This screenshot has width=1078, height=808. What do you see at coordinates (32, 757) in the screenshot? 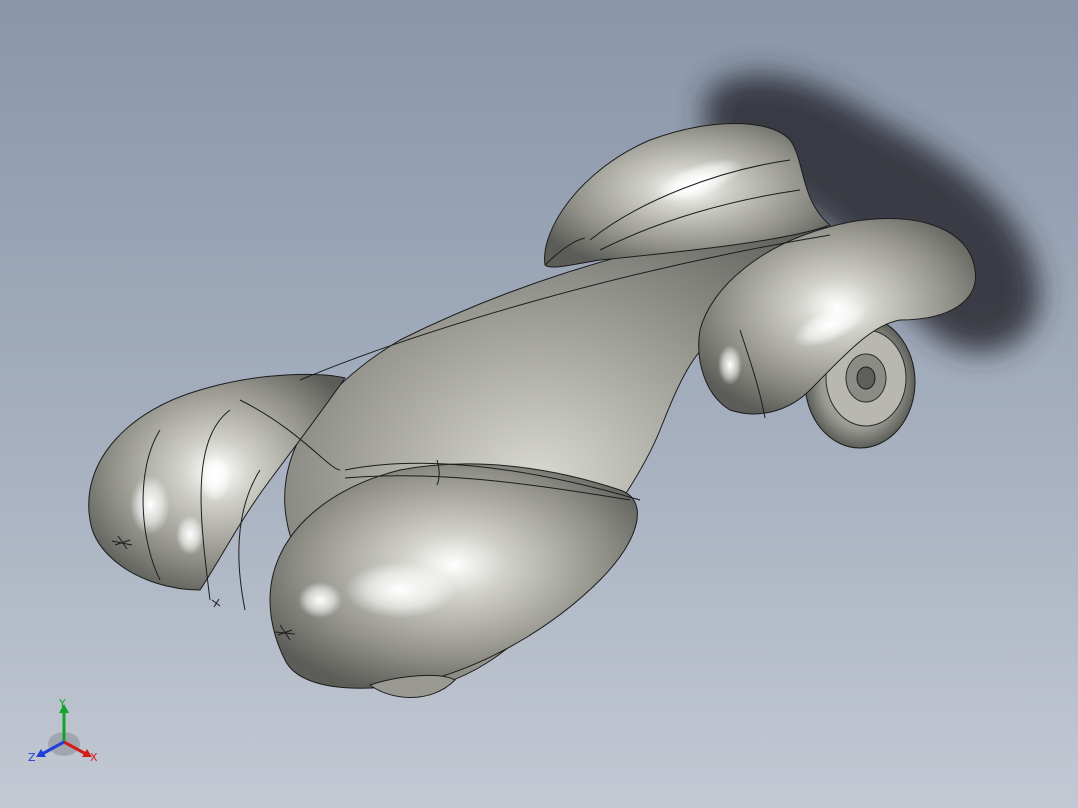
I see `z-axis-label: Z` at bounding box center [32, 757].